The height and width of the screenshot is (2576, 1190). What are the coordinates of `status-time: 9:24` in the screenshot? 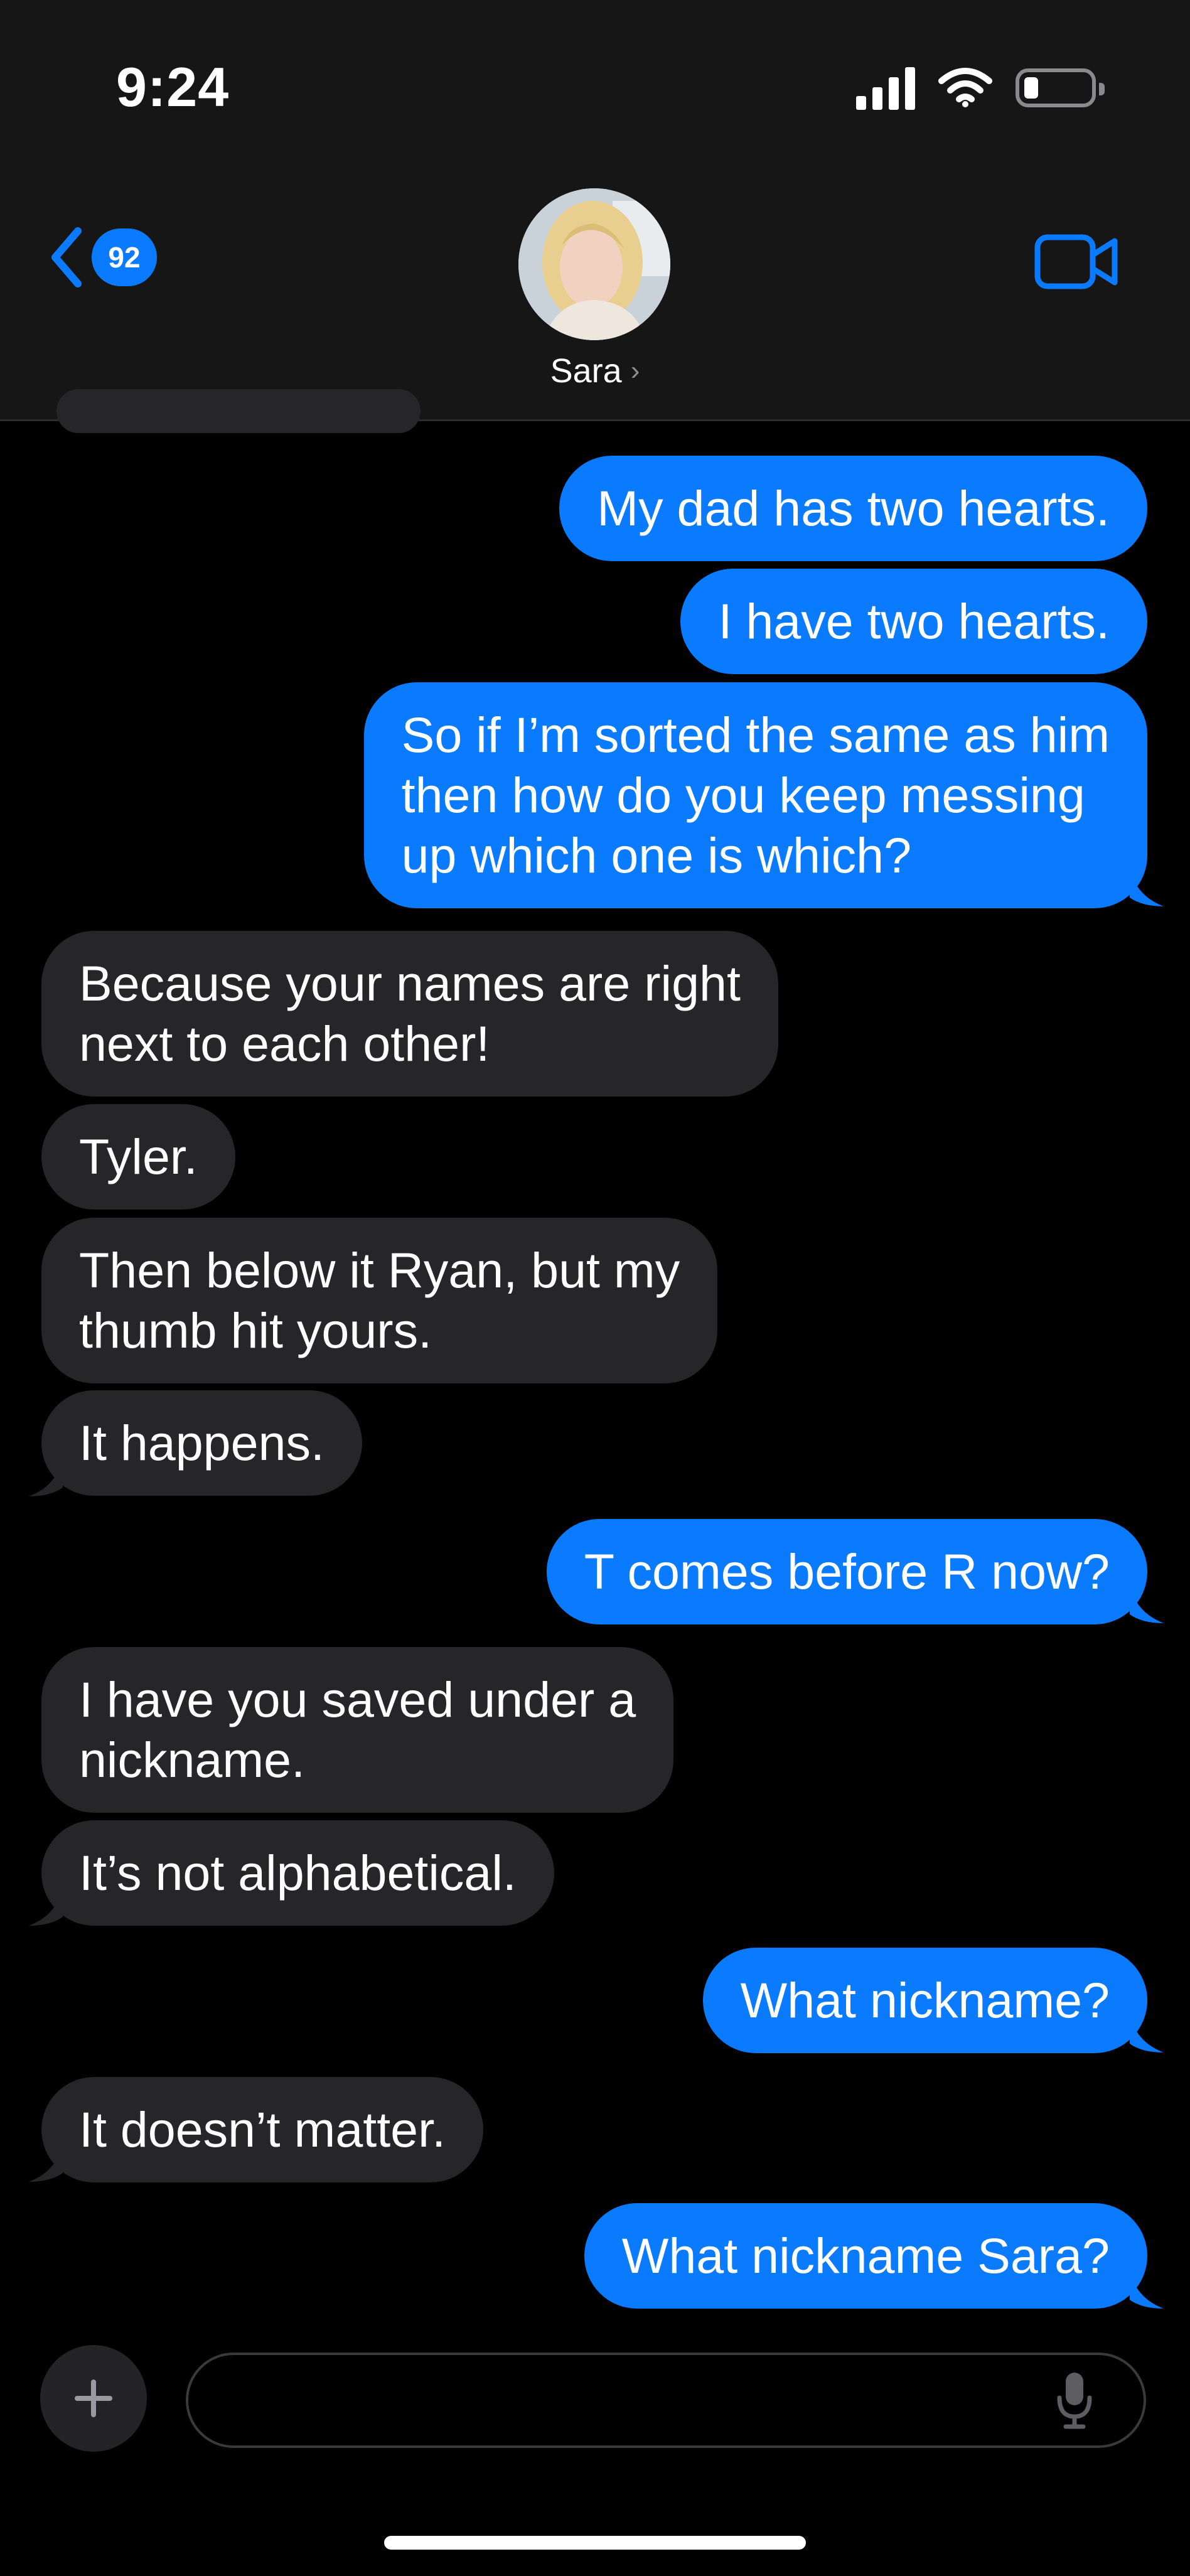 It's located at (173, 87).